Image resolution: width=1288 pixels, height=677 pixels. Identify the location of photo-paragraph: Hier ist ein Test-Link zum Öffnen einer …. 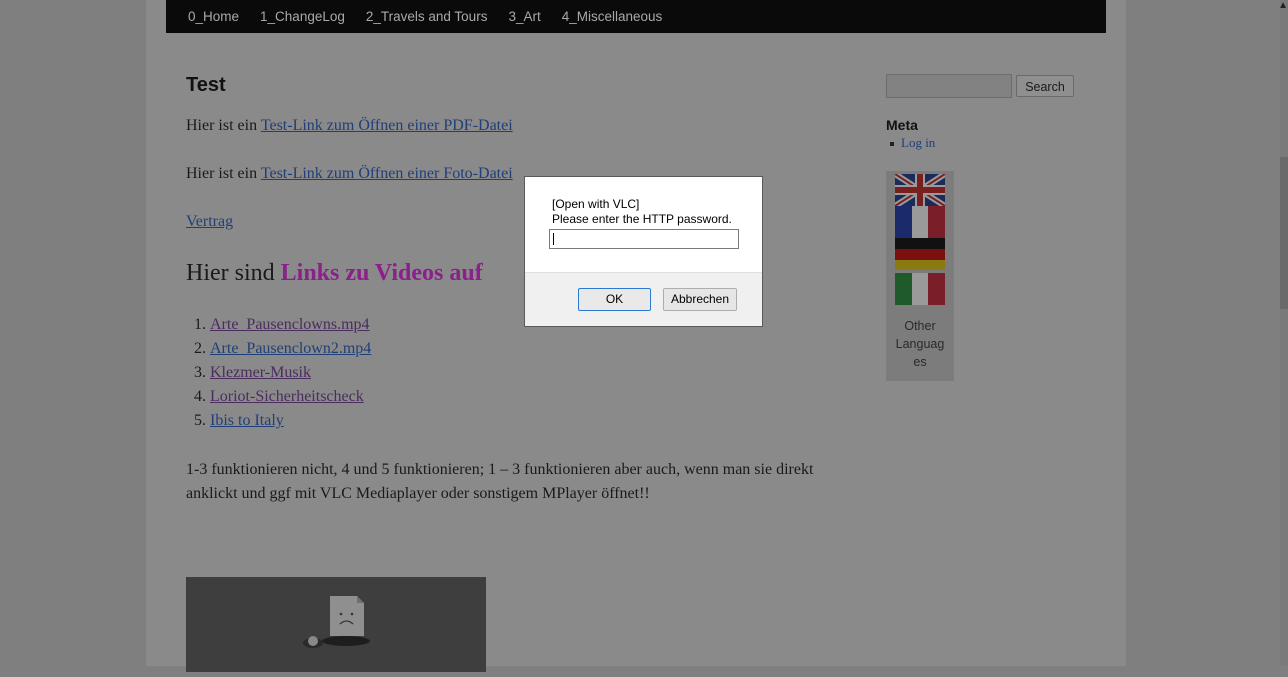
(349, 174).